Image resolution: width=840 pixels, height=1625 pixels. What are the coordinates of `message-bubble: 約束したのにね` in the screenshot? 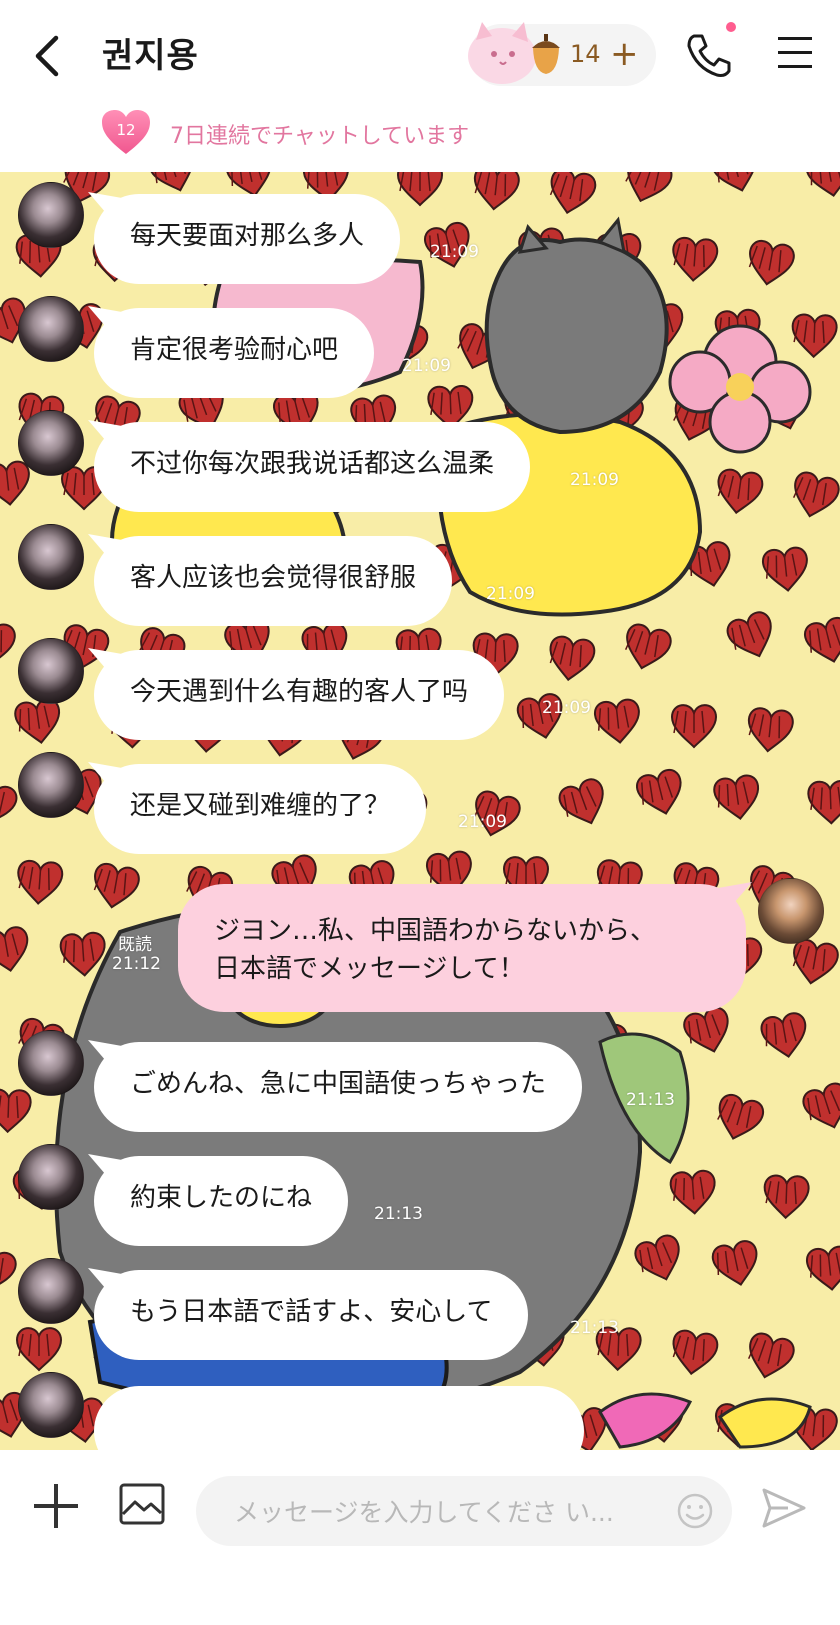 It's located at (218, 1200).